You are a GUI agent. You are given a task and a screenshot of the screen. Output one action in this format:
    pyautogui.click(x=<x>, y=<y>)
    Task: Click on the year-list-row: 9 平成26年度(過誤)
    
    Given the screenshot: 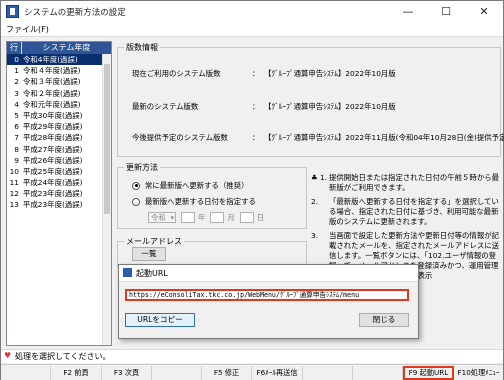 What is the action you would take?
    pyautogui.click(x=59, y=160)
    